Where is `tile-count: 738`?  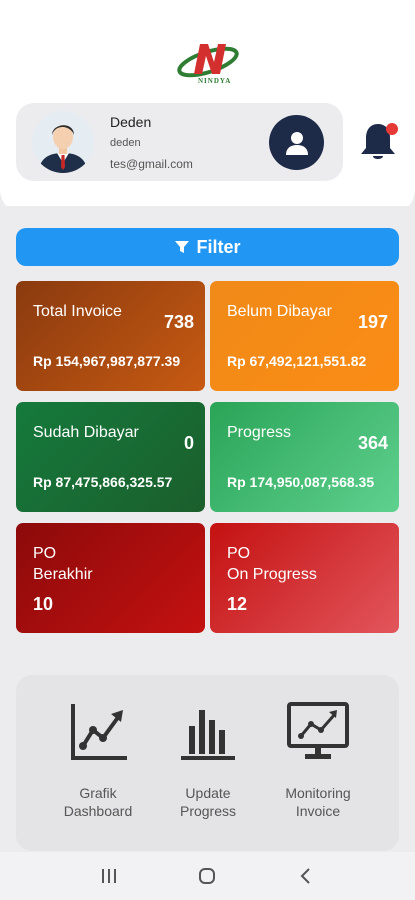 tile-count: 738 is located at coordinates (178, 322).